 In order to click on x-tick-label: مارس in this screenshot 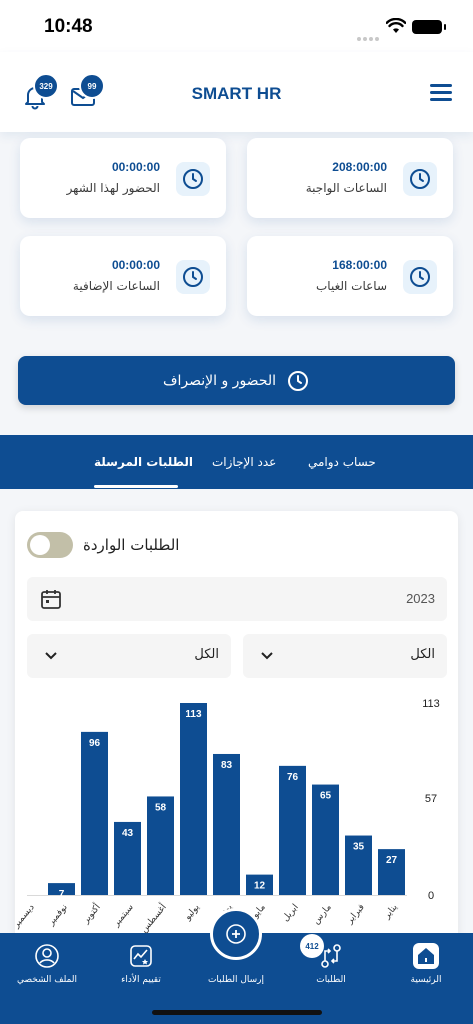, I will do `click(322, 914)`.